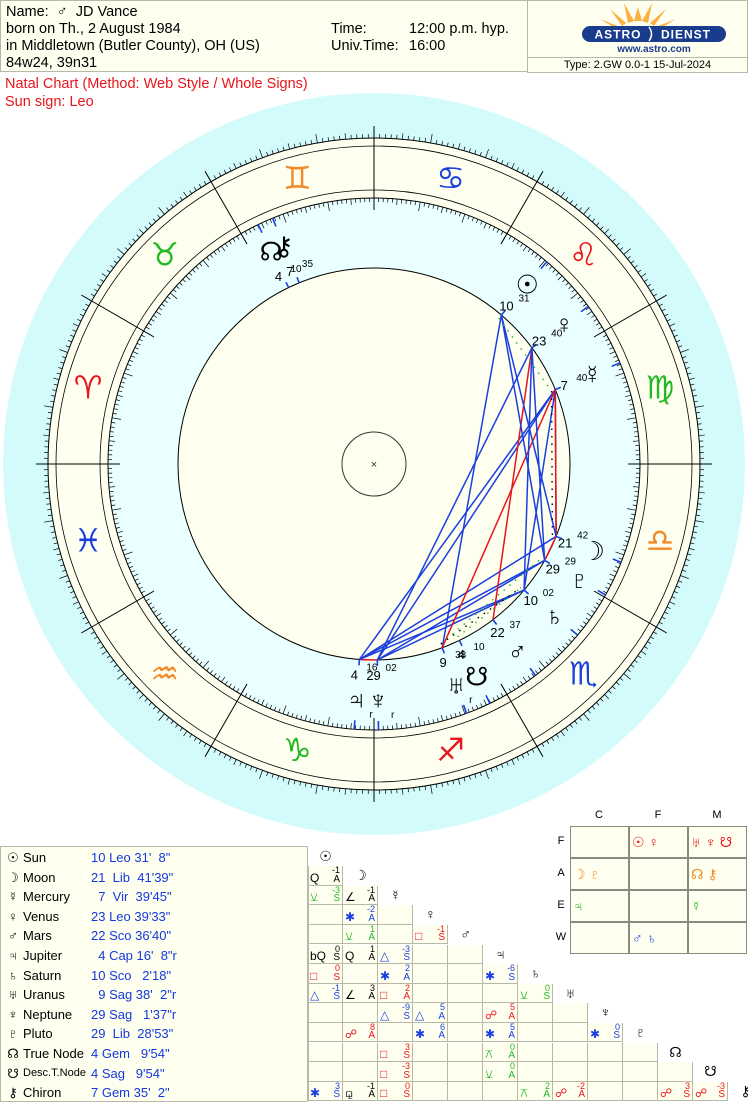 The width and height of the screenshot is (748, 1103). Describe the element at coordinates (360, 935) in the screenshot. I see `aspect-cell: ⚺1A` at that location.